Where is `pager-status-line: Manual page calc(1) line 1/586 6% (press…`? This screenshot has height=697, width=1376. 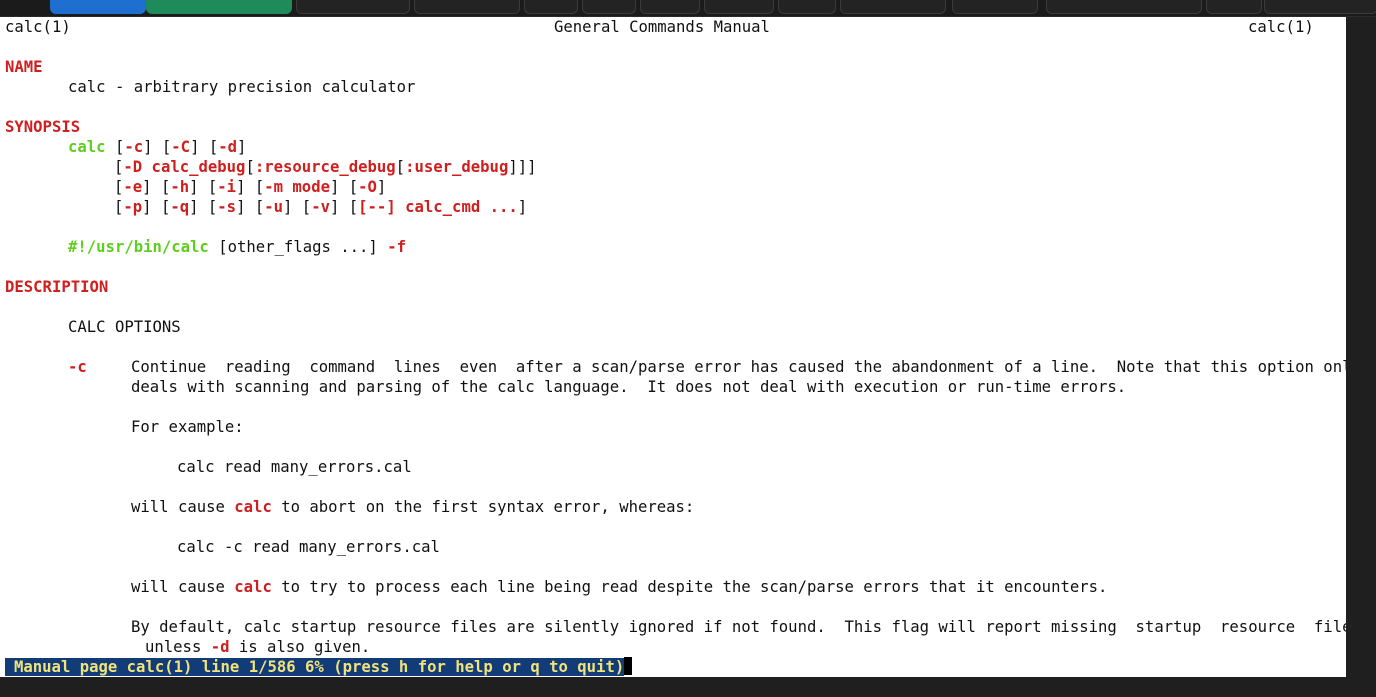
pager-status-line: Manual page calc(1) line 1/586 6% (press… is located at coordinates (319, 667).